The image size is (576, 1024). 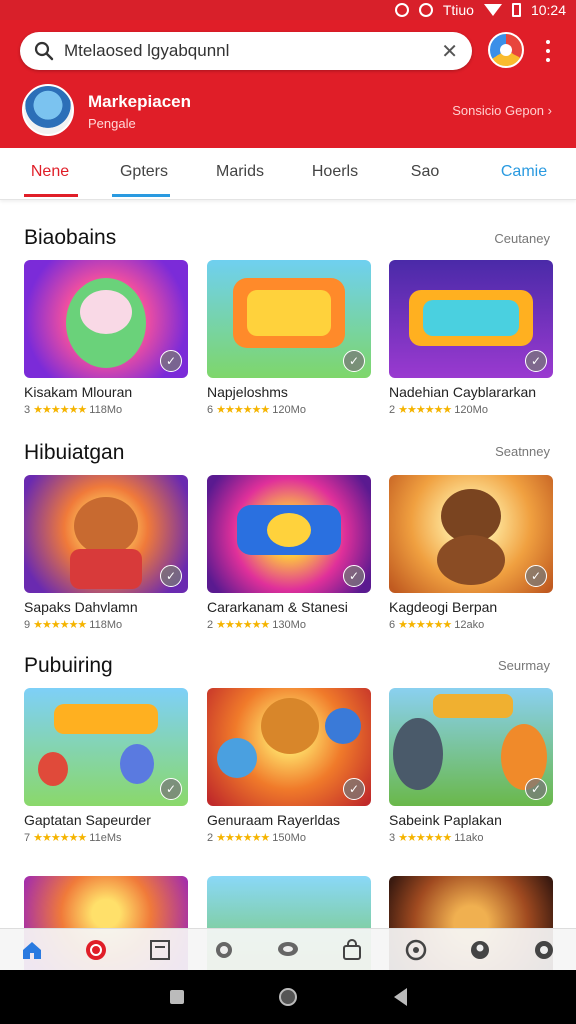 I want to click on section-title: Hibuiatgan, so click(x=74, y=452).